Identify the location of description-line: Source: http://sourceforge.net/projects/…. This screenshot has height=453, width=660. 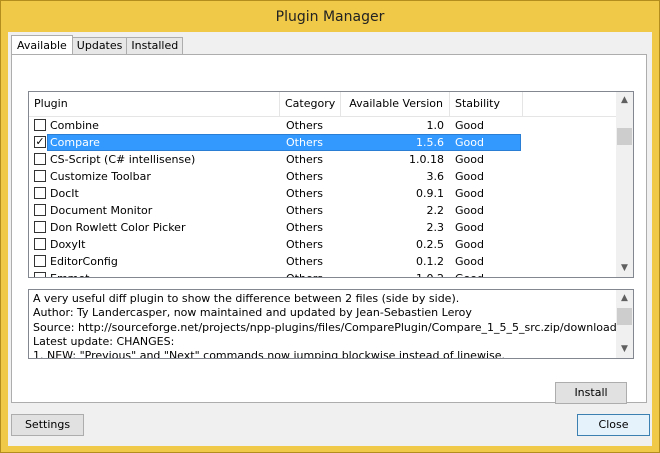
(325, 327).